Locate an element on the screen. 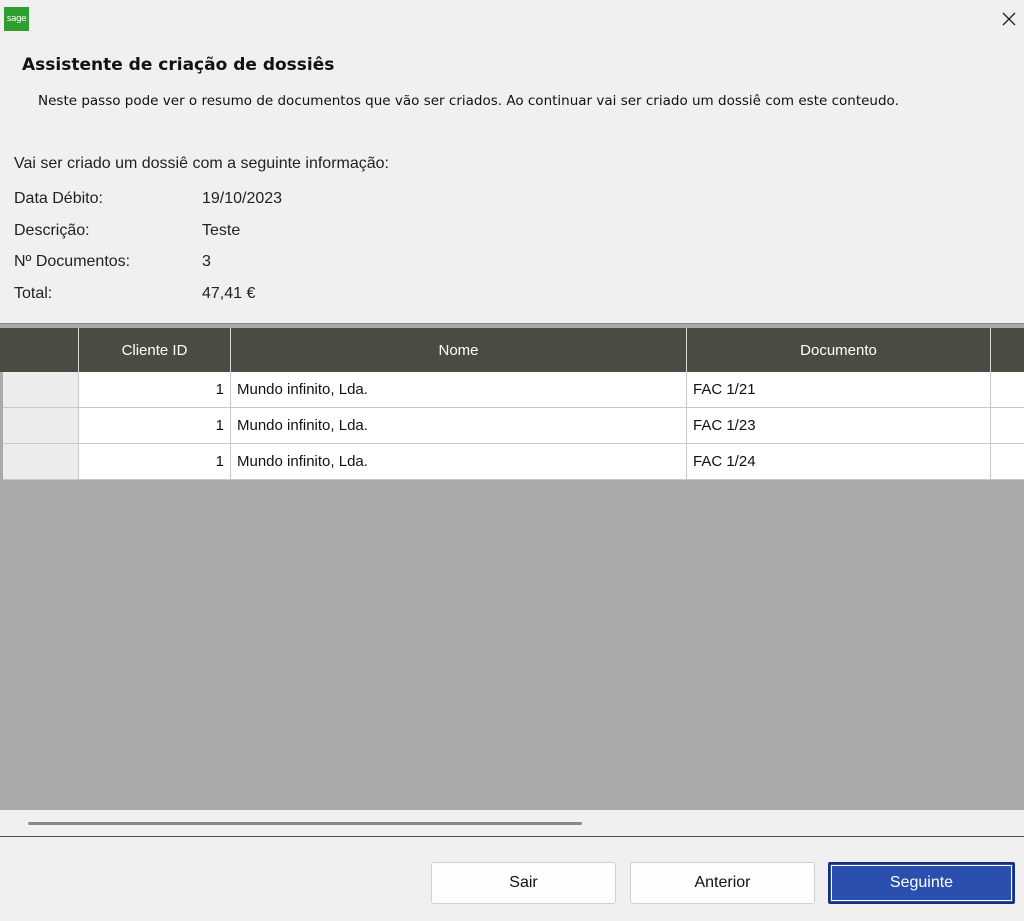 The width and height of the screenshot is (1024, 921). cell-documento: FAC 1/24 is located at coordinates (839, 462).